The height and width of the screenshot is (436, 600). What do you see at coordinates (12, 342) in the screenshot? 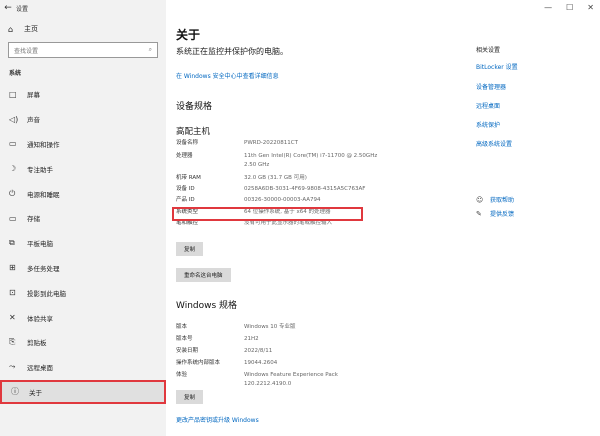
I see `sidebar-item-icon: ⎘` at bounding box center [12, 342].